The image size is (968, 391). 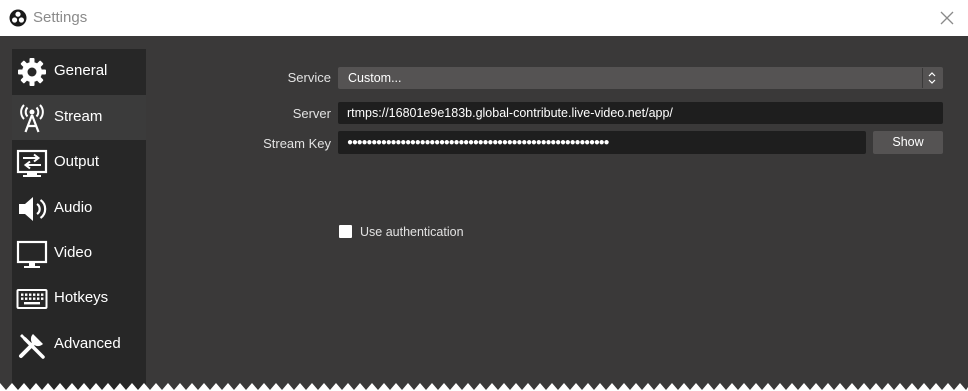 I want to click on sidebar-item-advanced: Advanced, so click(x=79, y=344).